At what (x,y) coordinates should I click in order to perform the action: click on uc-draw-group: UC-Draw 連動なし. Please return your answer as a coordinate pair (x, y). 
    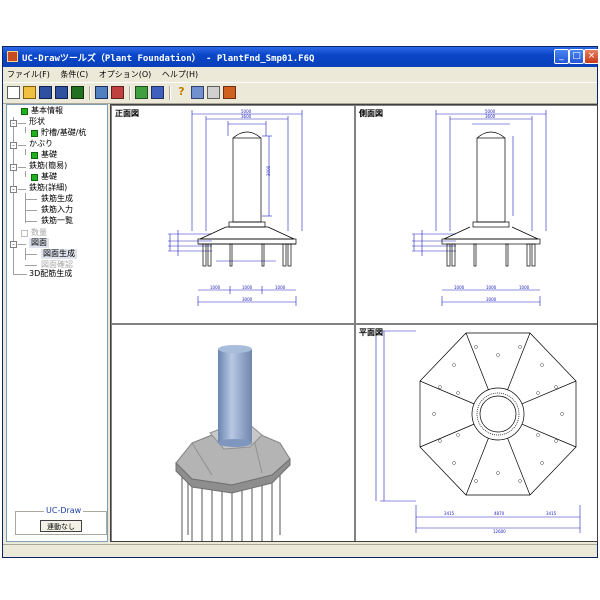
    Looking at the image, I should click on (61, 520).